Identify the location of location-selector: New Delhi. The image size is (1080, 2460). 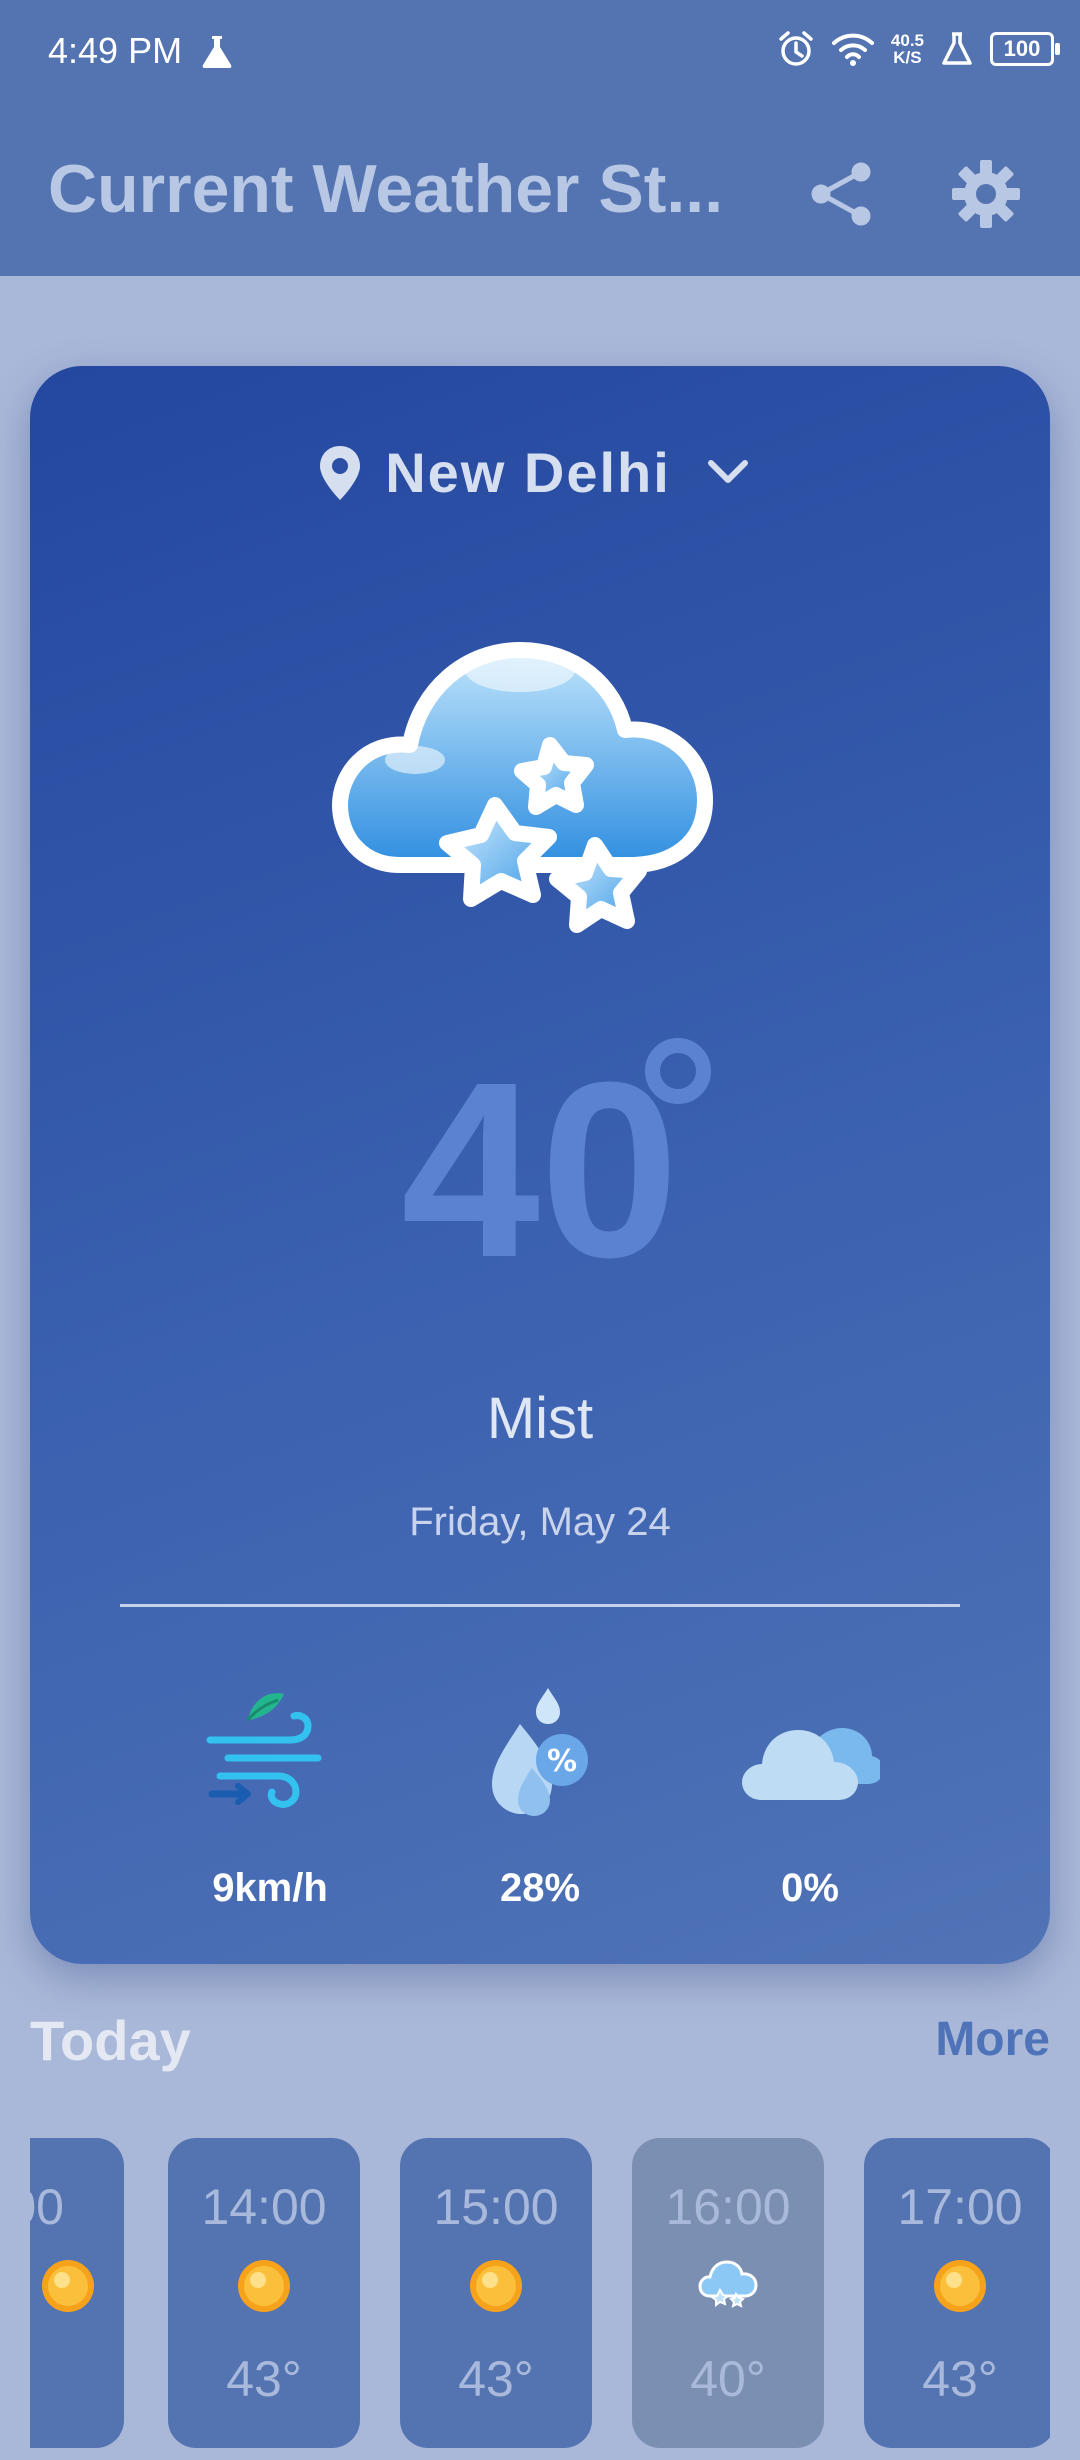
(540, 472).